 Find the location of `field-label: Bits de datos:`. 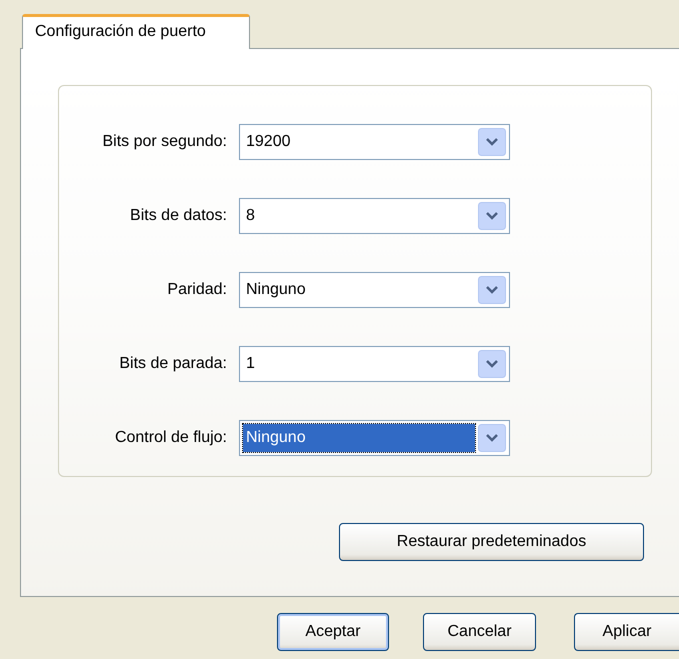

field-label: Bits de datos: is located at coordinates (178, 216).